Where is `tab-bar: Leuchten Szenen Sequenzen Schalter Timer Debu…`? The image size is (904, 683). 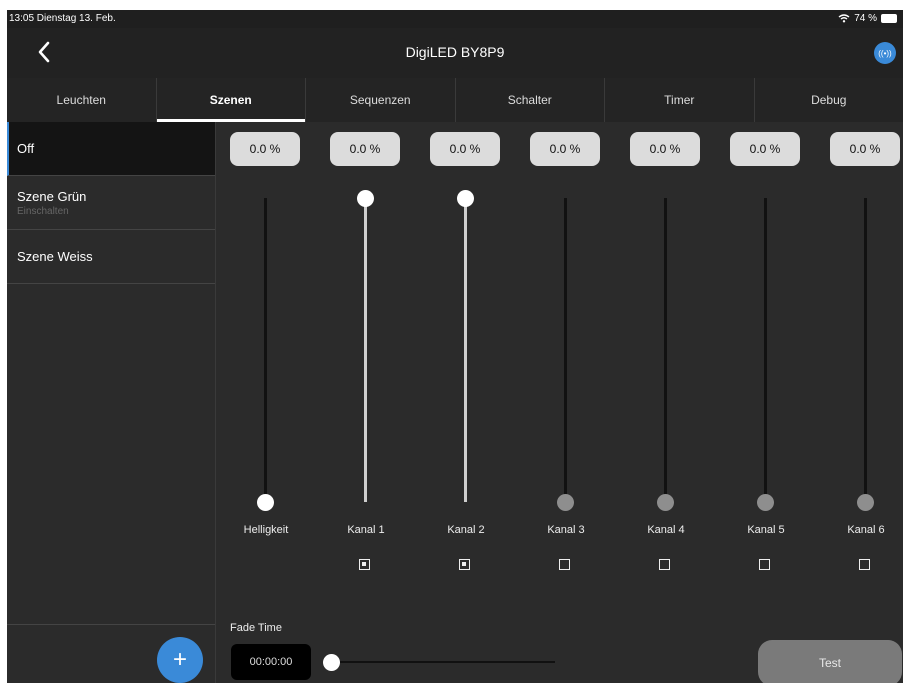
tab-bar: Leuchten Szenen Sequenzen Schalter Timer Debu… is located at coordinates (455, 100).